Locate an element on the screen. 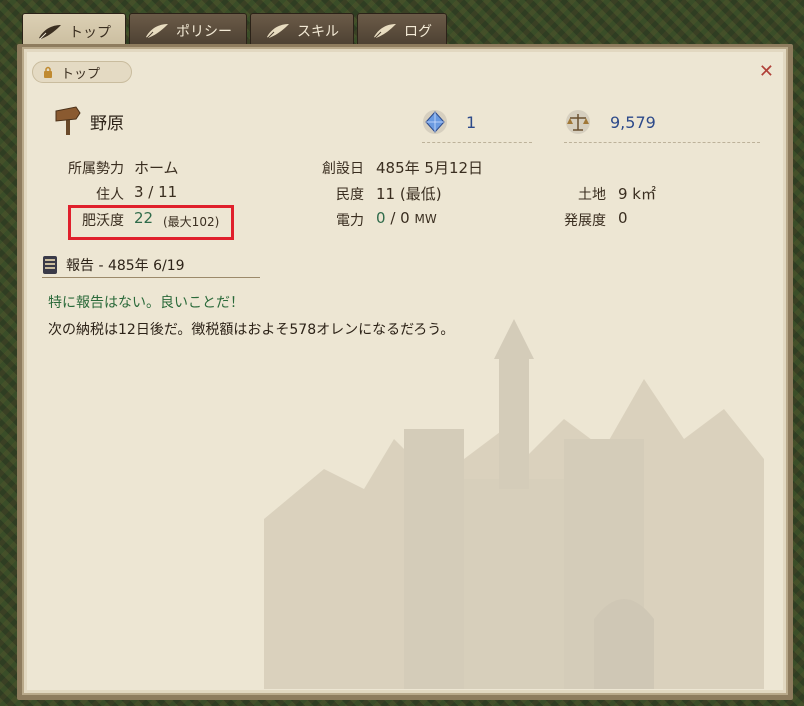 This screenshot has width=804, height=706. tab-label: ポリシー is located at coordinates (204, 31).